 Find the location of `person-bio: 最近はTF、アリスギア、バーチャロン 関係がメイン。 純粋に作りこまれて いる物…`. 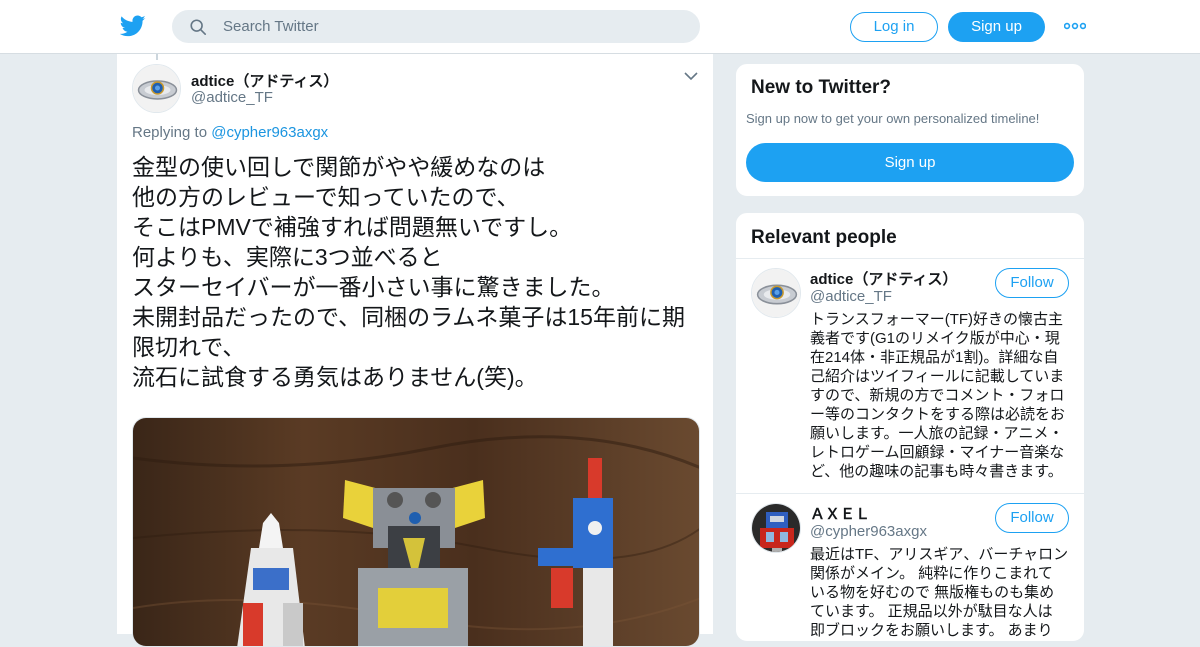

person-bio: 最近はTF、アリスギア、バーチャロン 関係がメイン。 純粋に作りこまれて いる物… is located at coordinates (941, 592).